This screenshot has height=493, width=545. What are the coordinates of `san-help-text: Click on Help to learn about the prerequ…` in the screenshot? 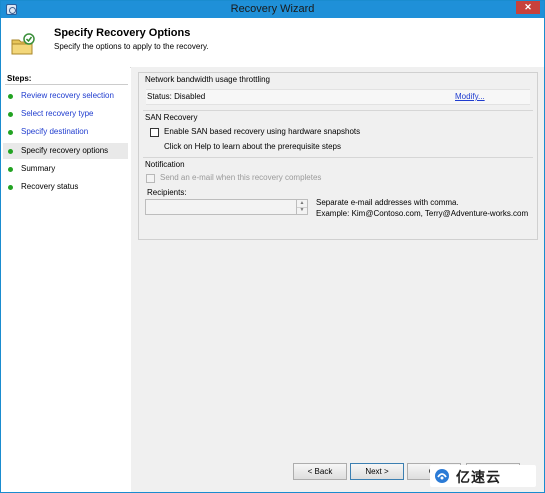 It's located at (252, 146).